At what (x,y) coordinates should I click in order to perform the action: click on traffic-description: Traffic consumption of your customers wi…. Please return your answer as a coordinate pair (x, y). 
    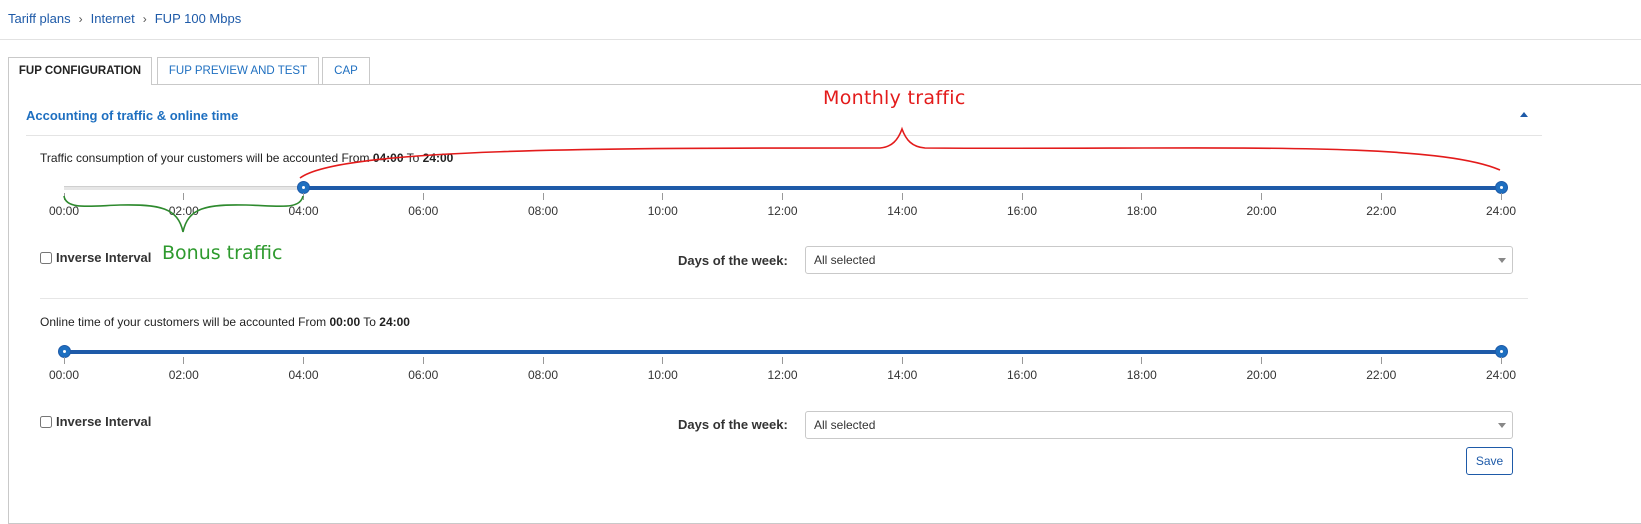
    Looking at the image, I should click on (246, 158).